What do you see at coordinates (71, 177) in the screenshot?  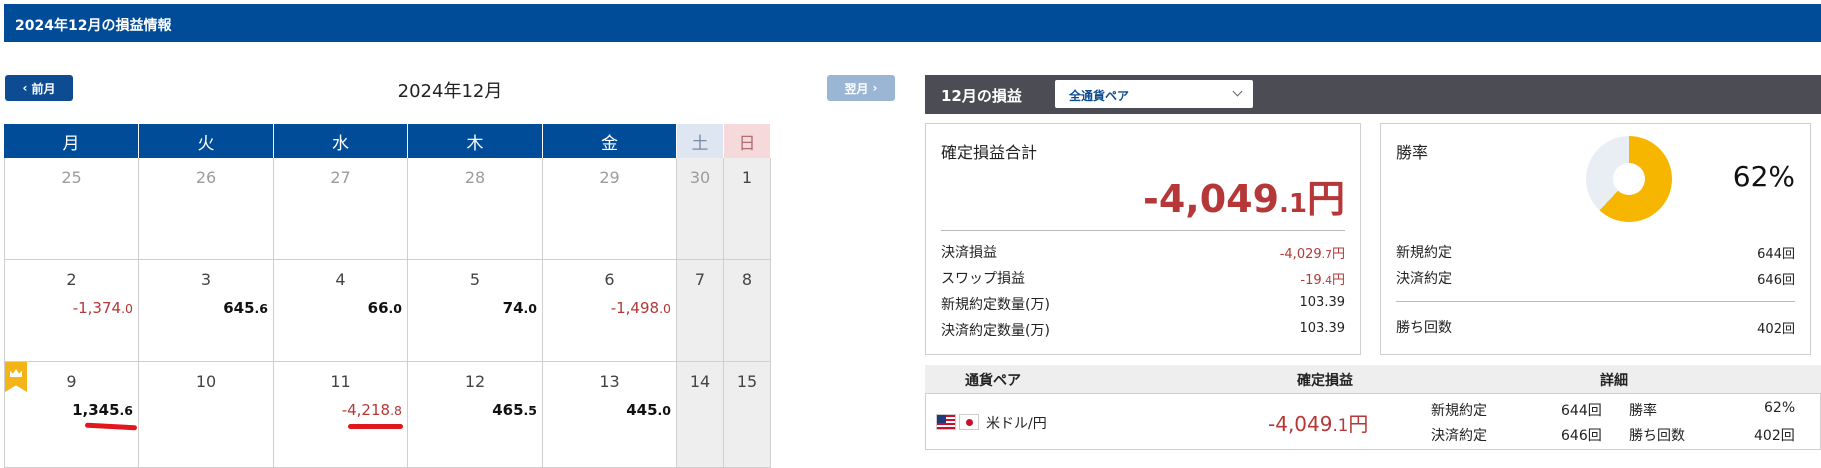 I see `day-number: 25` at bounding box center [71, 177].